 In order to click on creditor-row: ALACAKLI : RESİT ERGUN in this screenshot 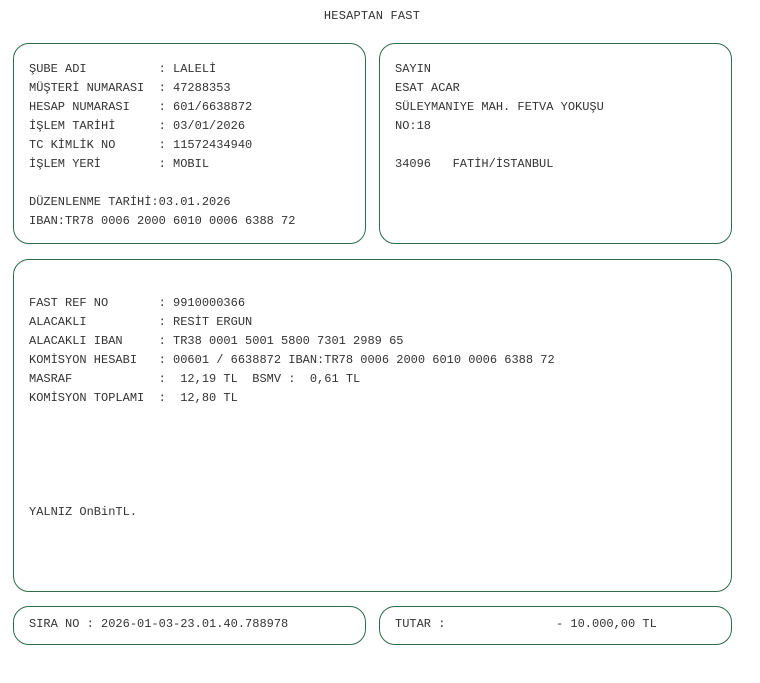, I will do `click(140, 322)`.